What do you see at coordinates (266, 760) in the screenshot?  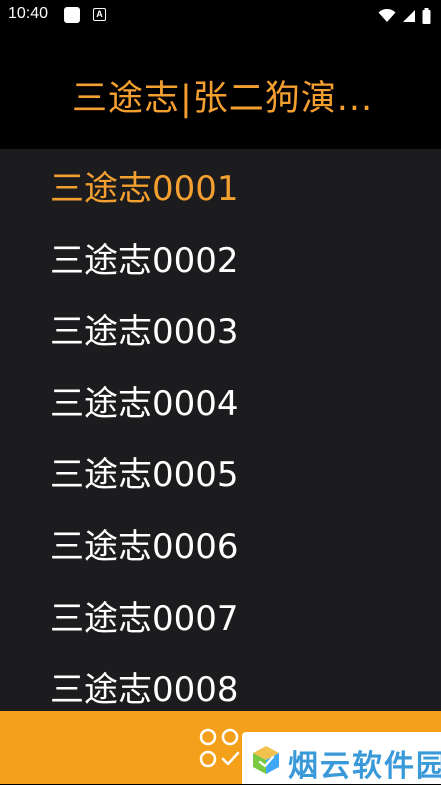 I see `cube-logo-icon` at bounding box center [266, 760].